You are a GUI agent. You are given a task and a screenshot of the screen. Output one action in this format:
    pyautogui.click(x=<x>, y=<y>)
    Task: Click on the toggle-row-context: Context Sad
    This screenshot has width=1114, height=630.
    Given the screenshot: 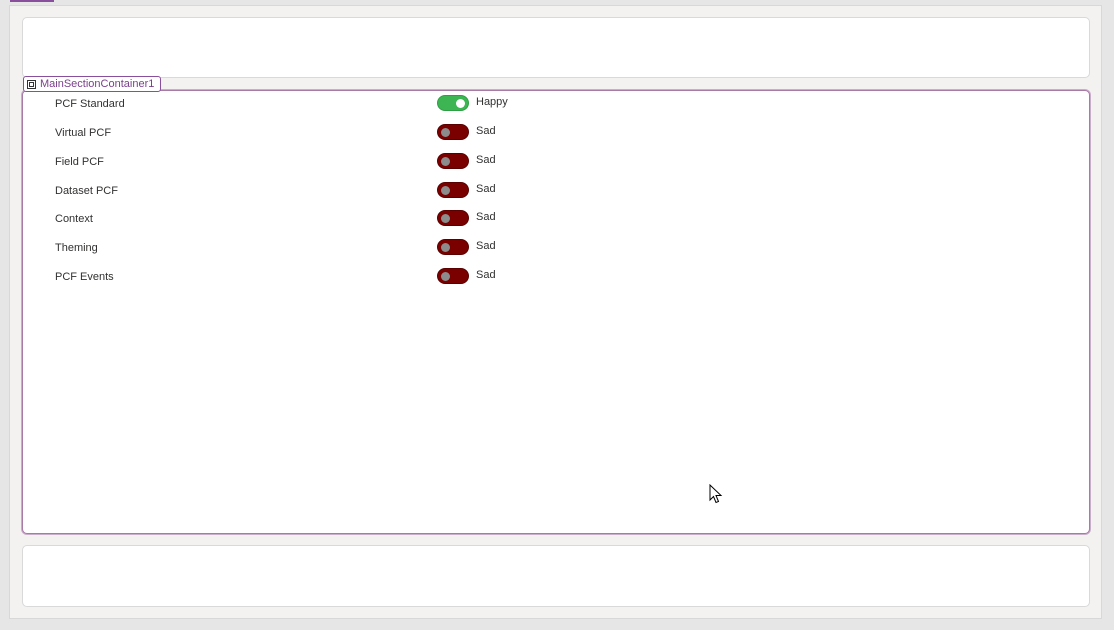 What is the action you would take?
    pyautogui.click(x=405, y=220)
    